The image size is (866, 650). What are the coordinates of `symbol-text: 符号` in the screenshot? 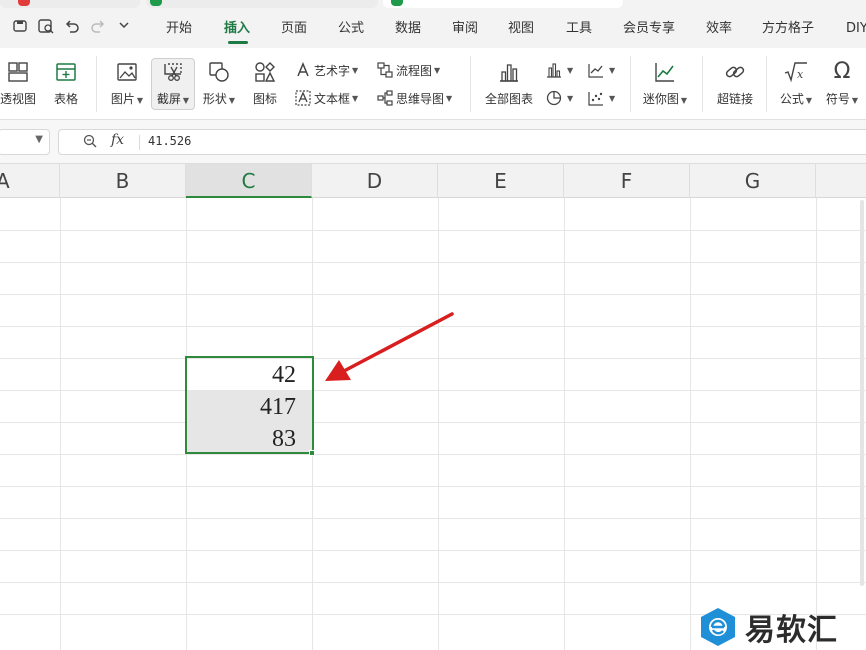 It's located at (837, 99).